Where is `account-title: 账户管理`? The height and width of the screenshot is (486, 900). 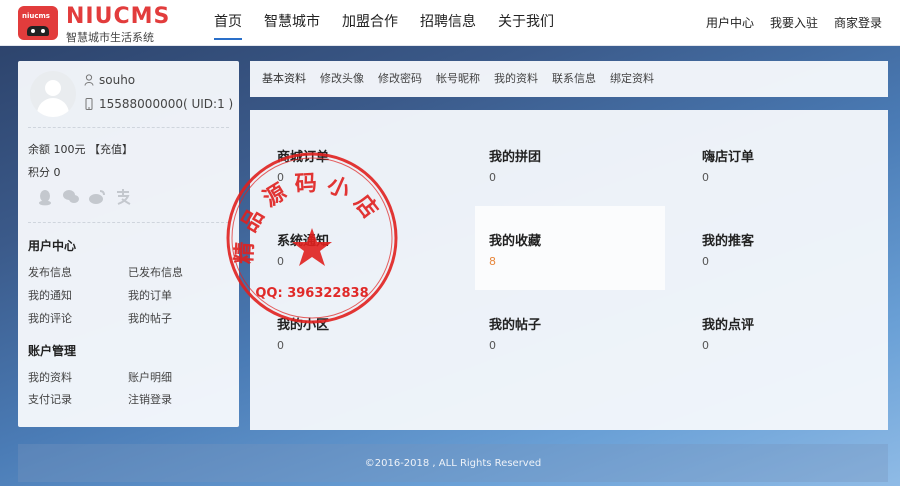 account-title: 账户管理 is located at coordinates (52, 351).